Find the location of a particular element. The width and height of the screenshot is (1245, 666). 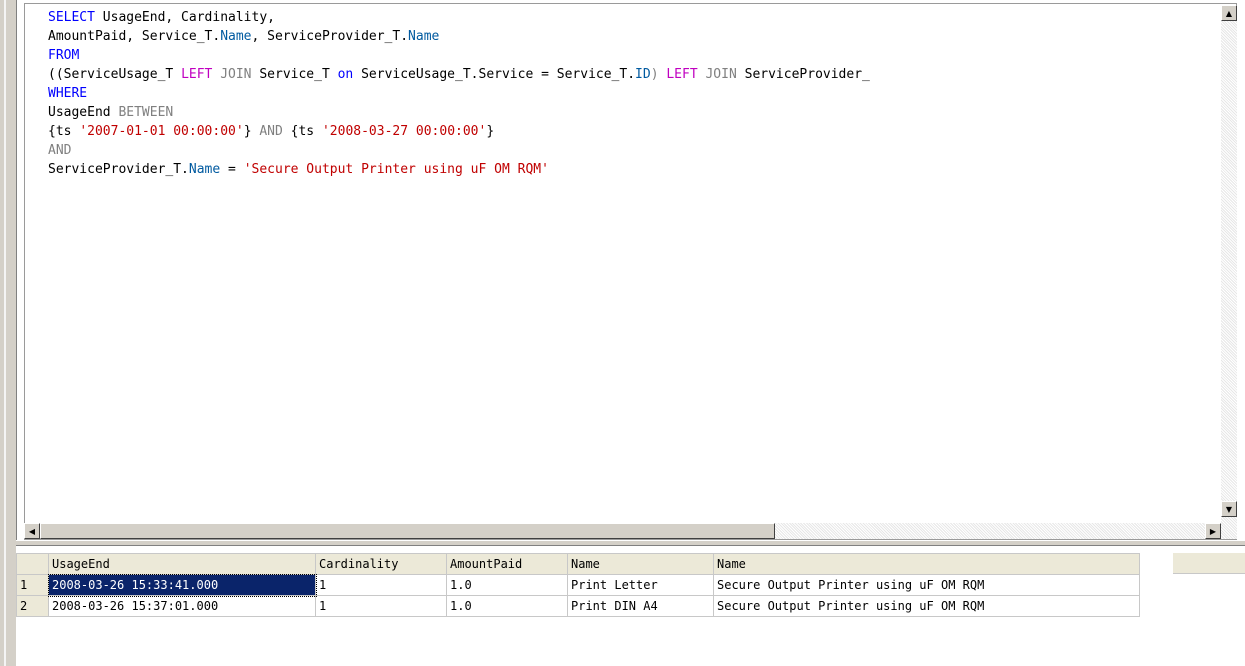

sql-line: WHERE is located at coordinates (459, 93).